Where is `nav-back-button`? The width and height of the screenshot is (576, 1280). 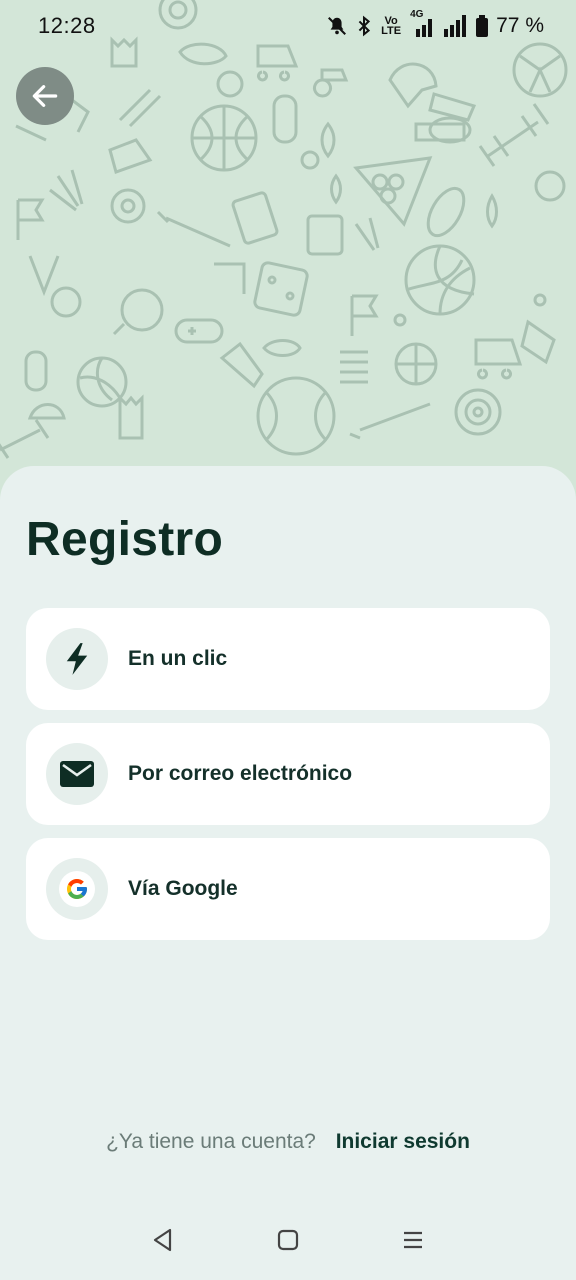 nav-back-button is located at coordinates (163, 1240).